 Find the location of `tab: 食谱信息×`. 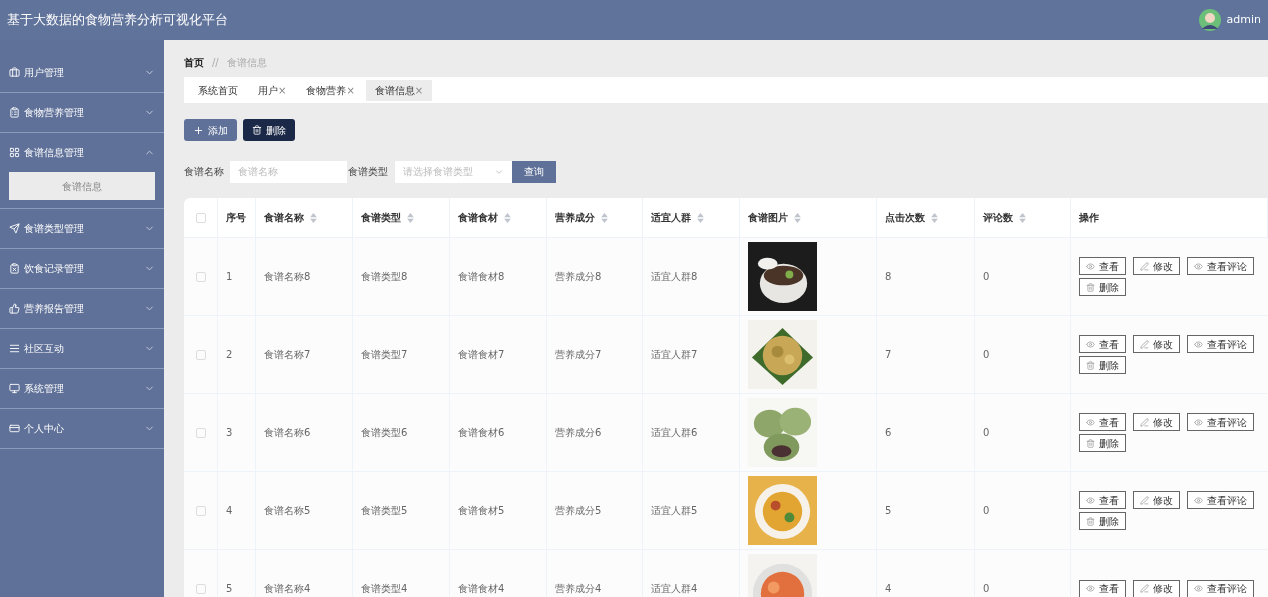

tab: 食谱信息× is located at coordinates (399, 90).